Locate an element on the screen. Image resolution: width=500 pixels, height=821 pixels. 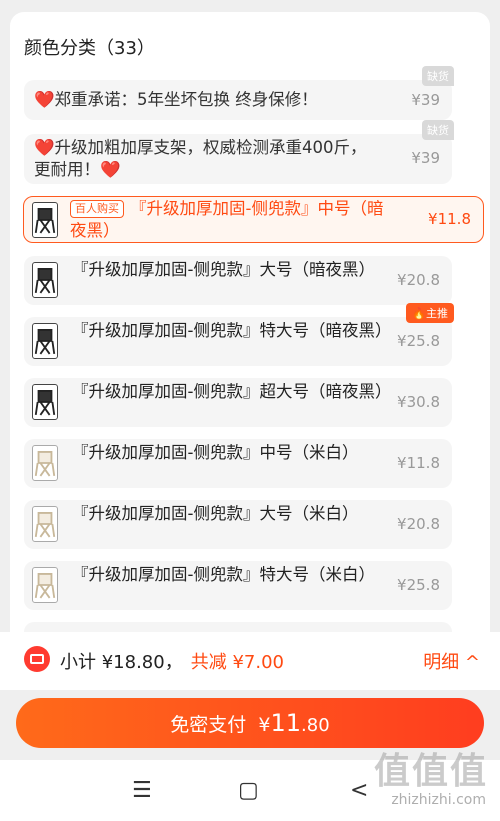
variant-price: ¥30.8 is located at coordinates (418, 402).